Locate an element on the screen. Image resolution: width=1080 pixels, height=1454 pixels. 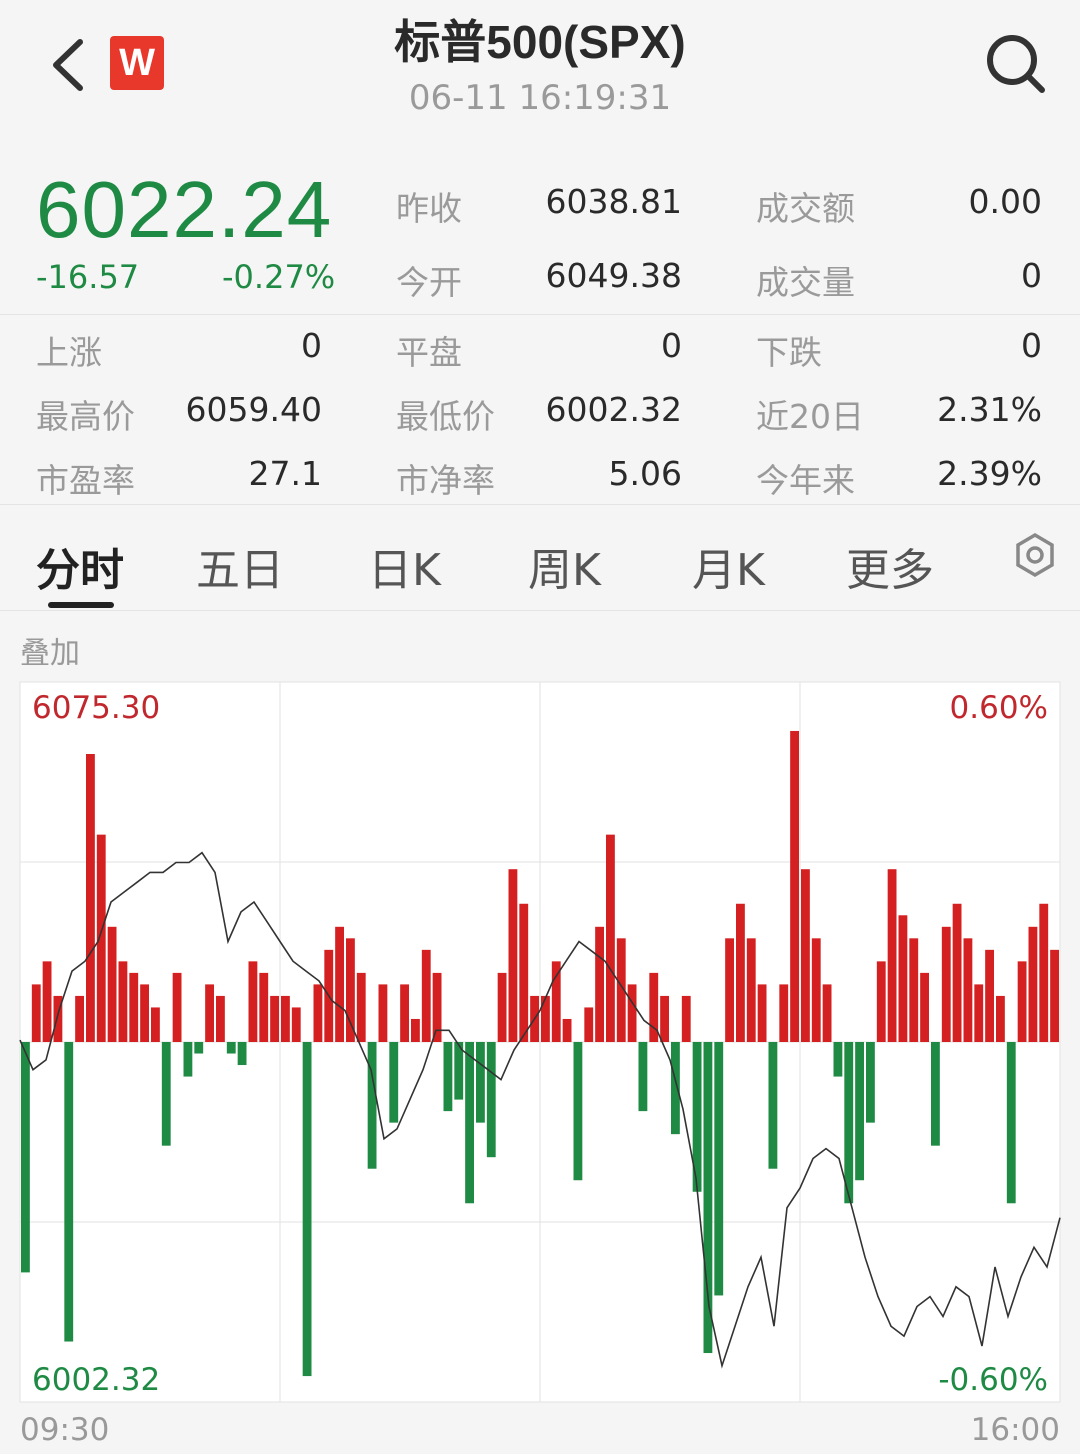
chart-settings-button is located at coordinates (1035, 555).